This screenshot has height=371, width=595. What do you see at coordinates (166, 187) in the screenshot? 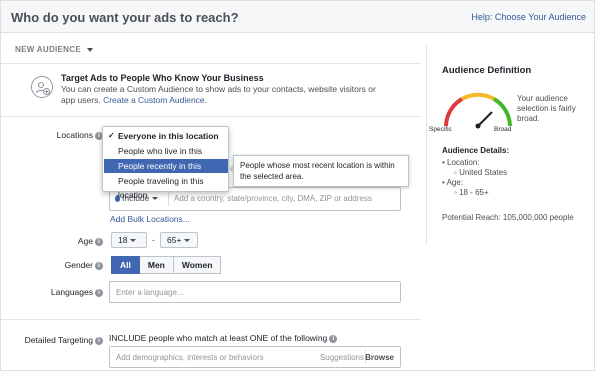
I see `location-option-traveling: People traveling in this location` at bounding box center [166, 187].